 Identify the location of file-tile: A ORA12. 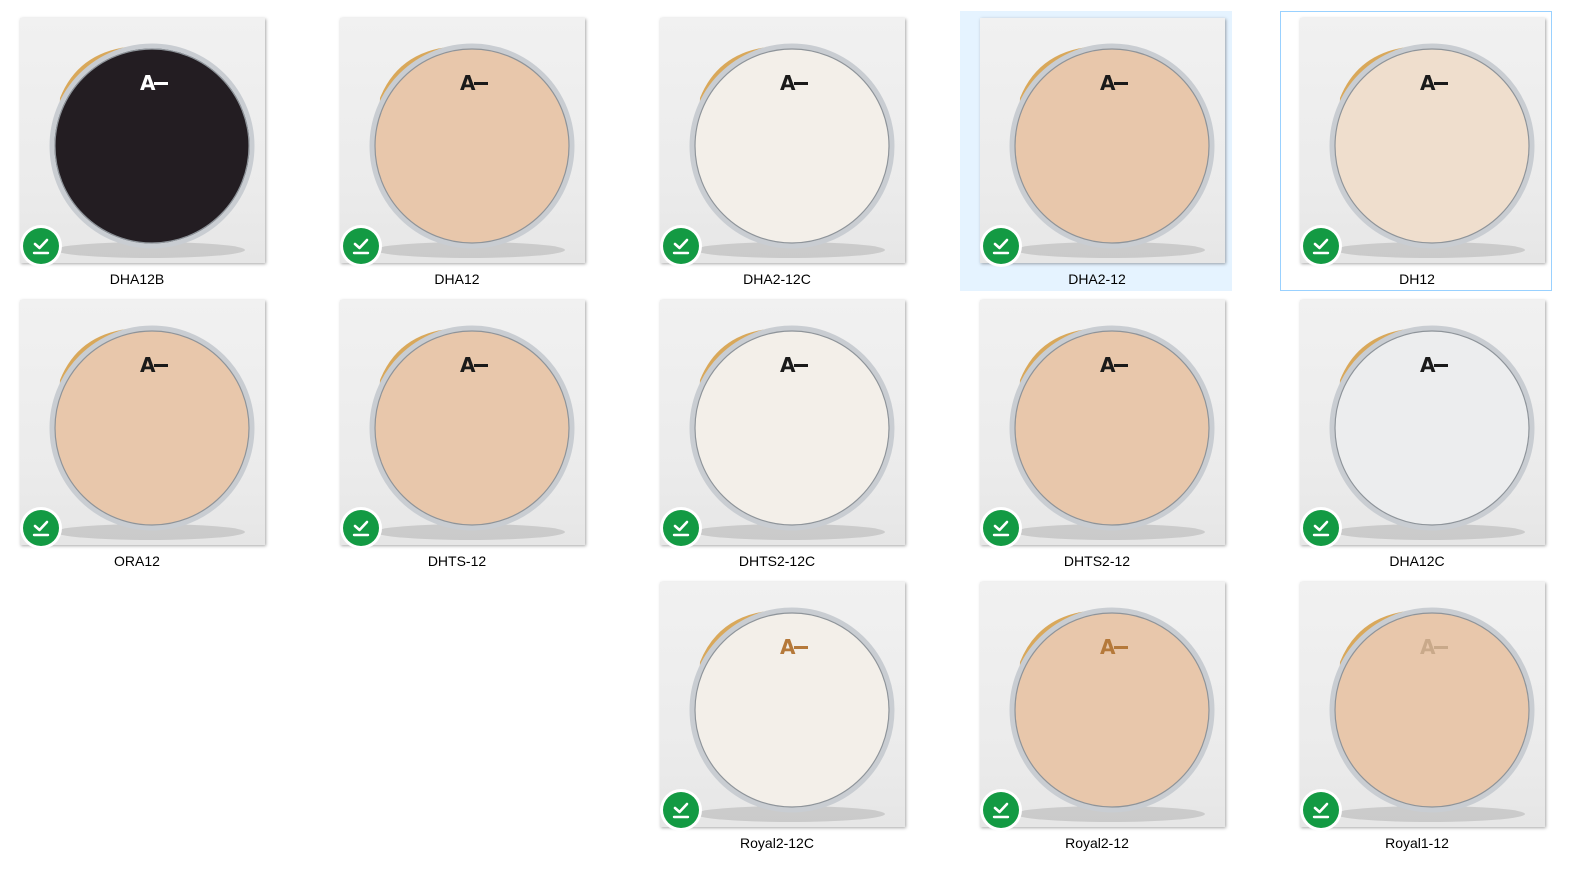
(136, 433).